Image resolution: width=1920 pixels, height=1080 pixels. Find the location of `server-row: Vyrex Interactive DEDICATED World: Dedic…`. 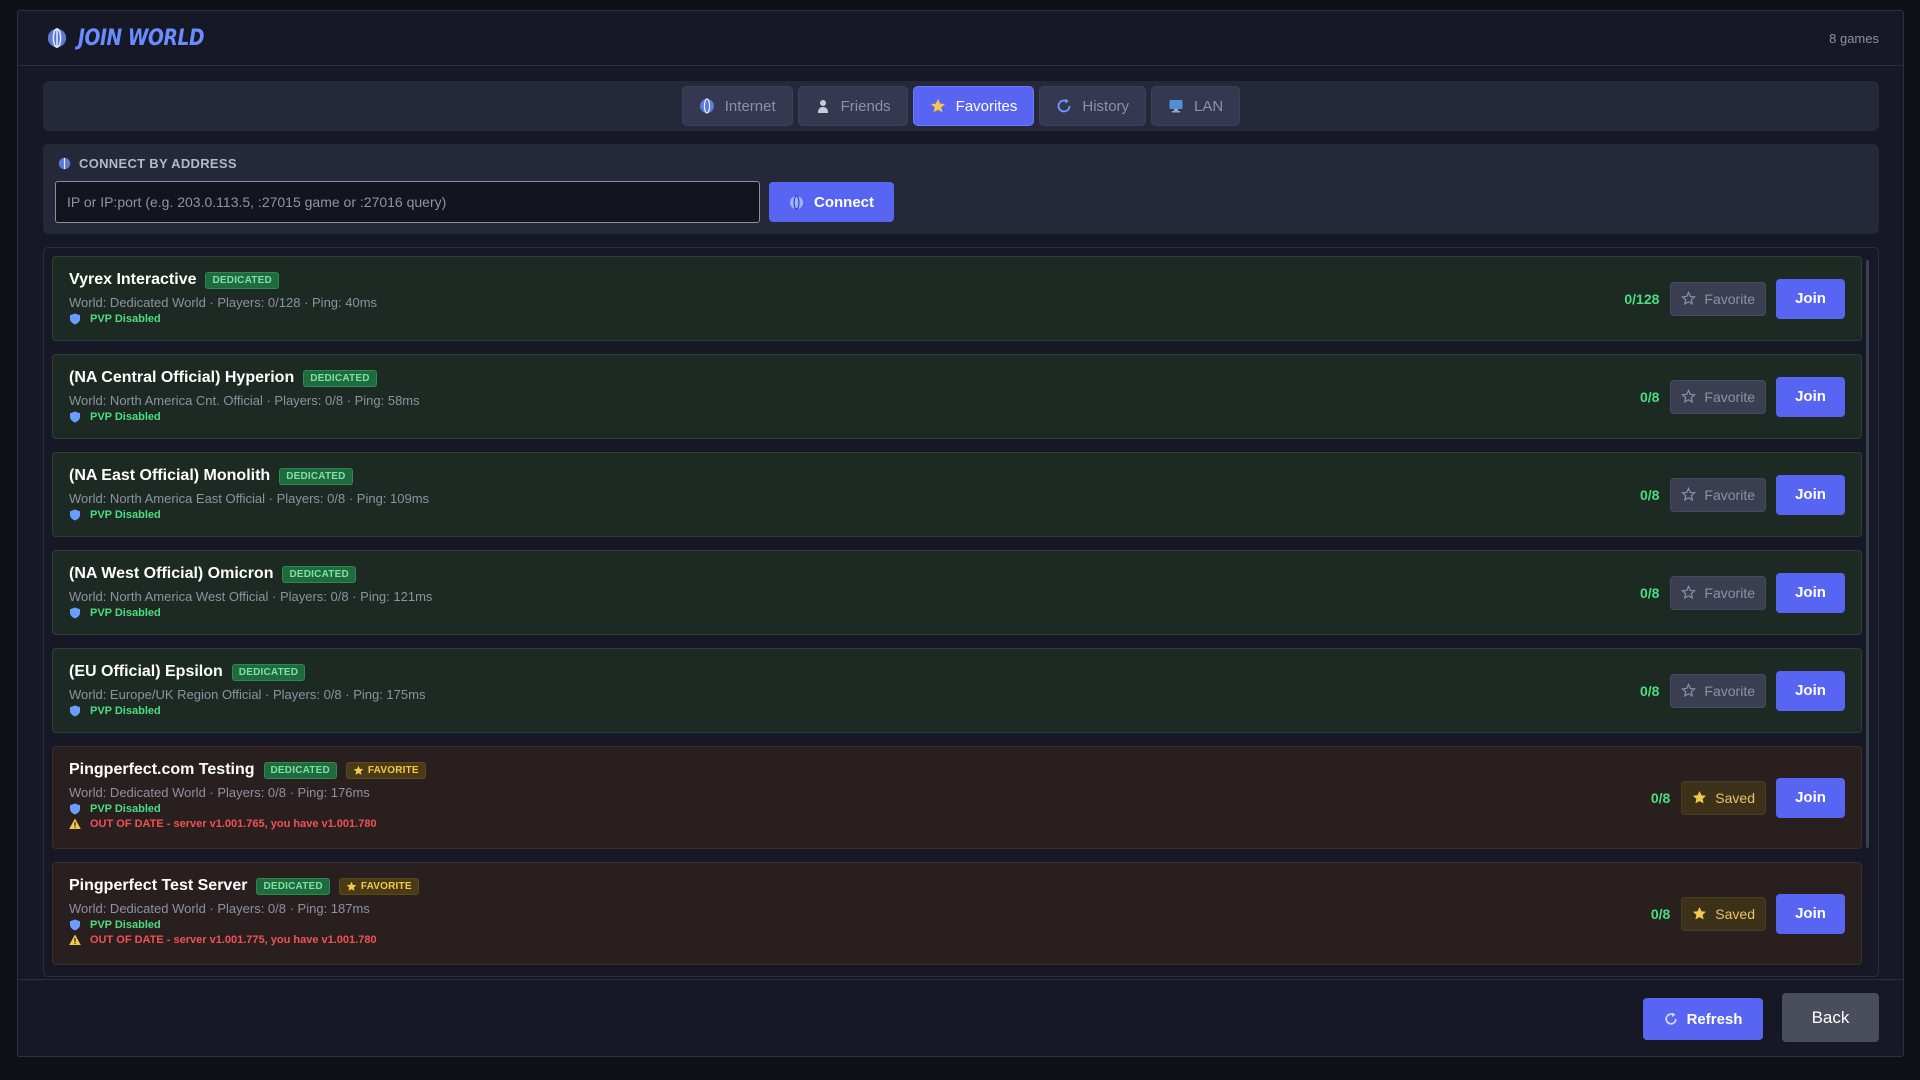

server-row: Vyrex Interactive DEDICATED World: Dedic… is located at coordinates (957, 298).